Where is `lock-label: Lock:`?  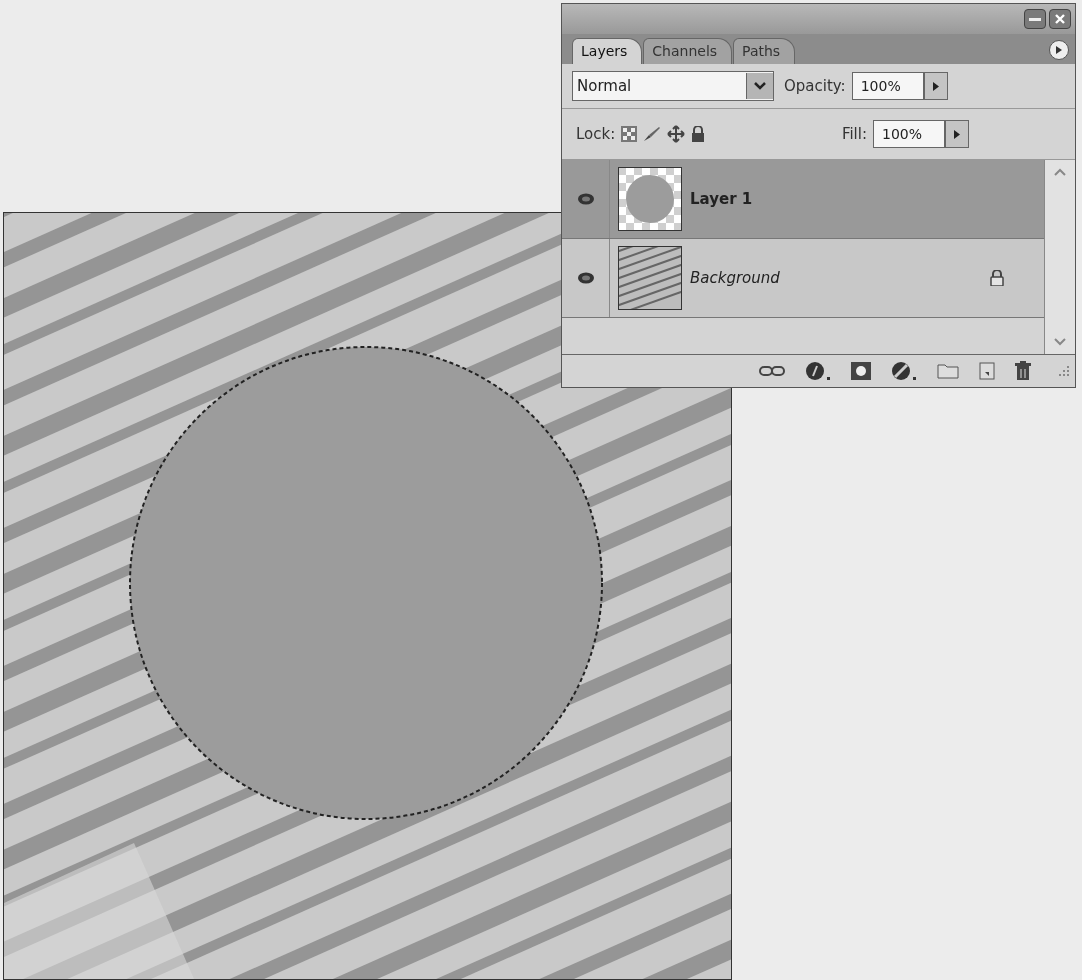 lock-label: Lock: is located at coordinates (596, 134).